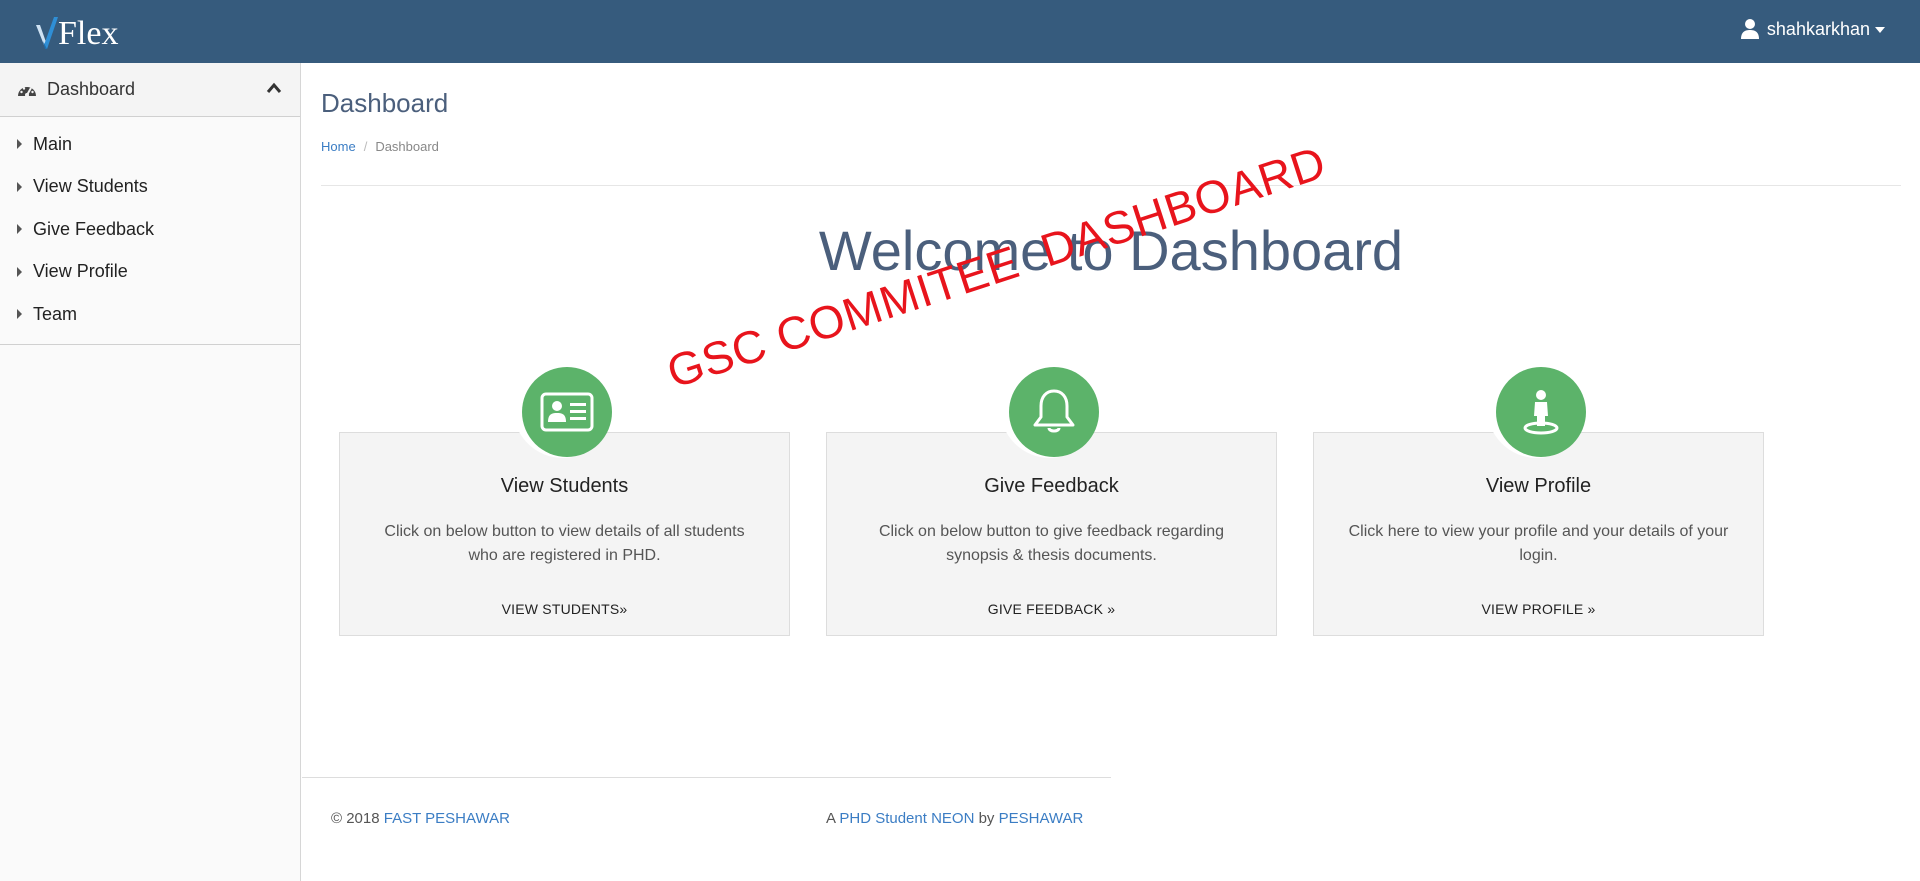  I want to click on card-badge-view-students, so click(563, 408).